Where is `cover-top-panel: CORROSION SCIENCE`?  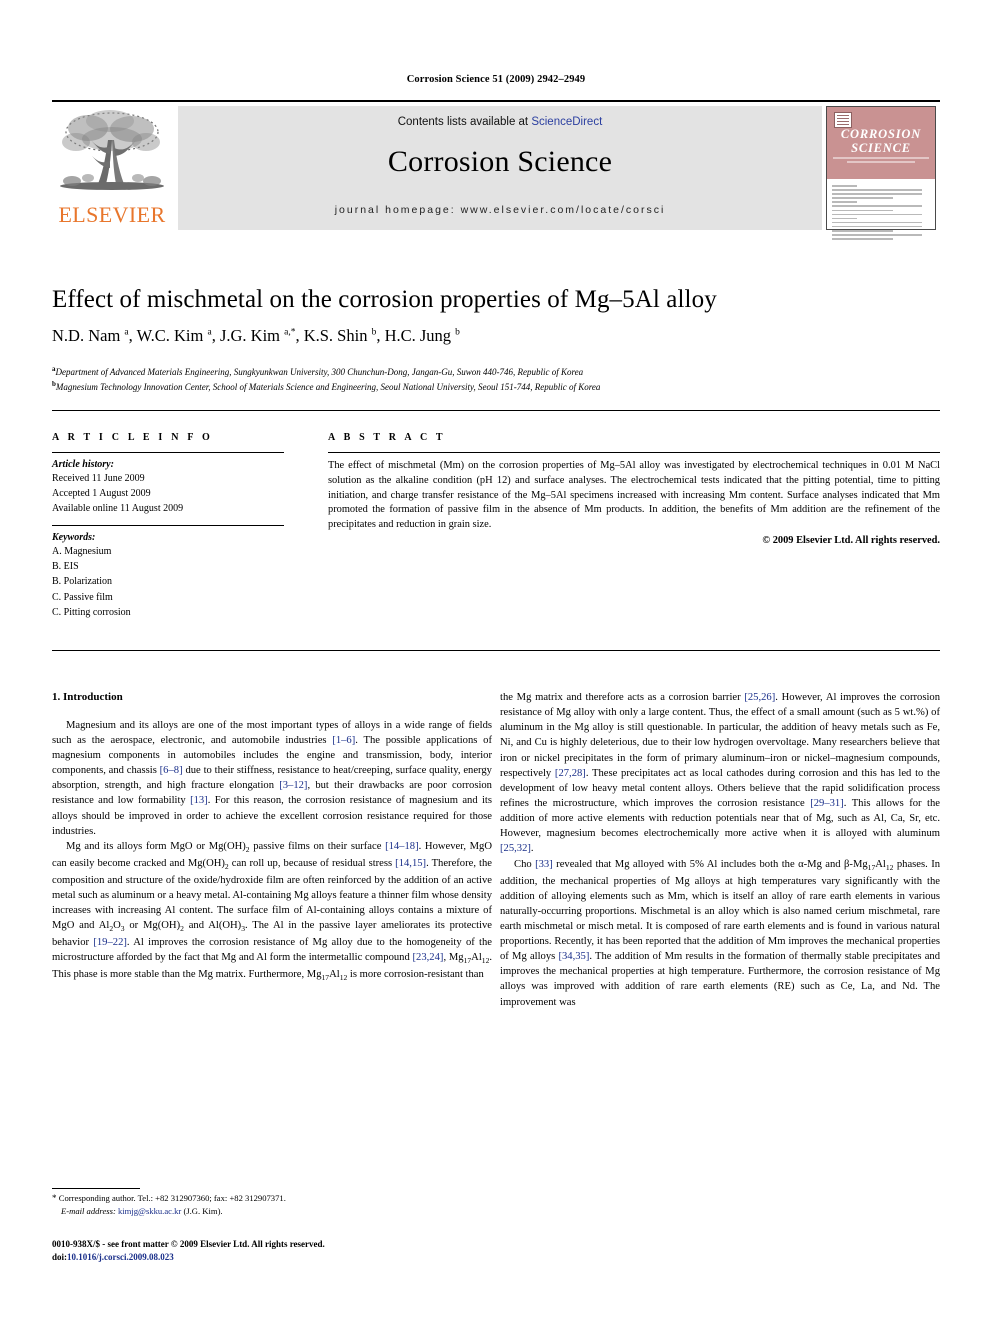
cover-top-panel: CORROSION SCIENCE is located at coordinates (881, 143).